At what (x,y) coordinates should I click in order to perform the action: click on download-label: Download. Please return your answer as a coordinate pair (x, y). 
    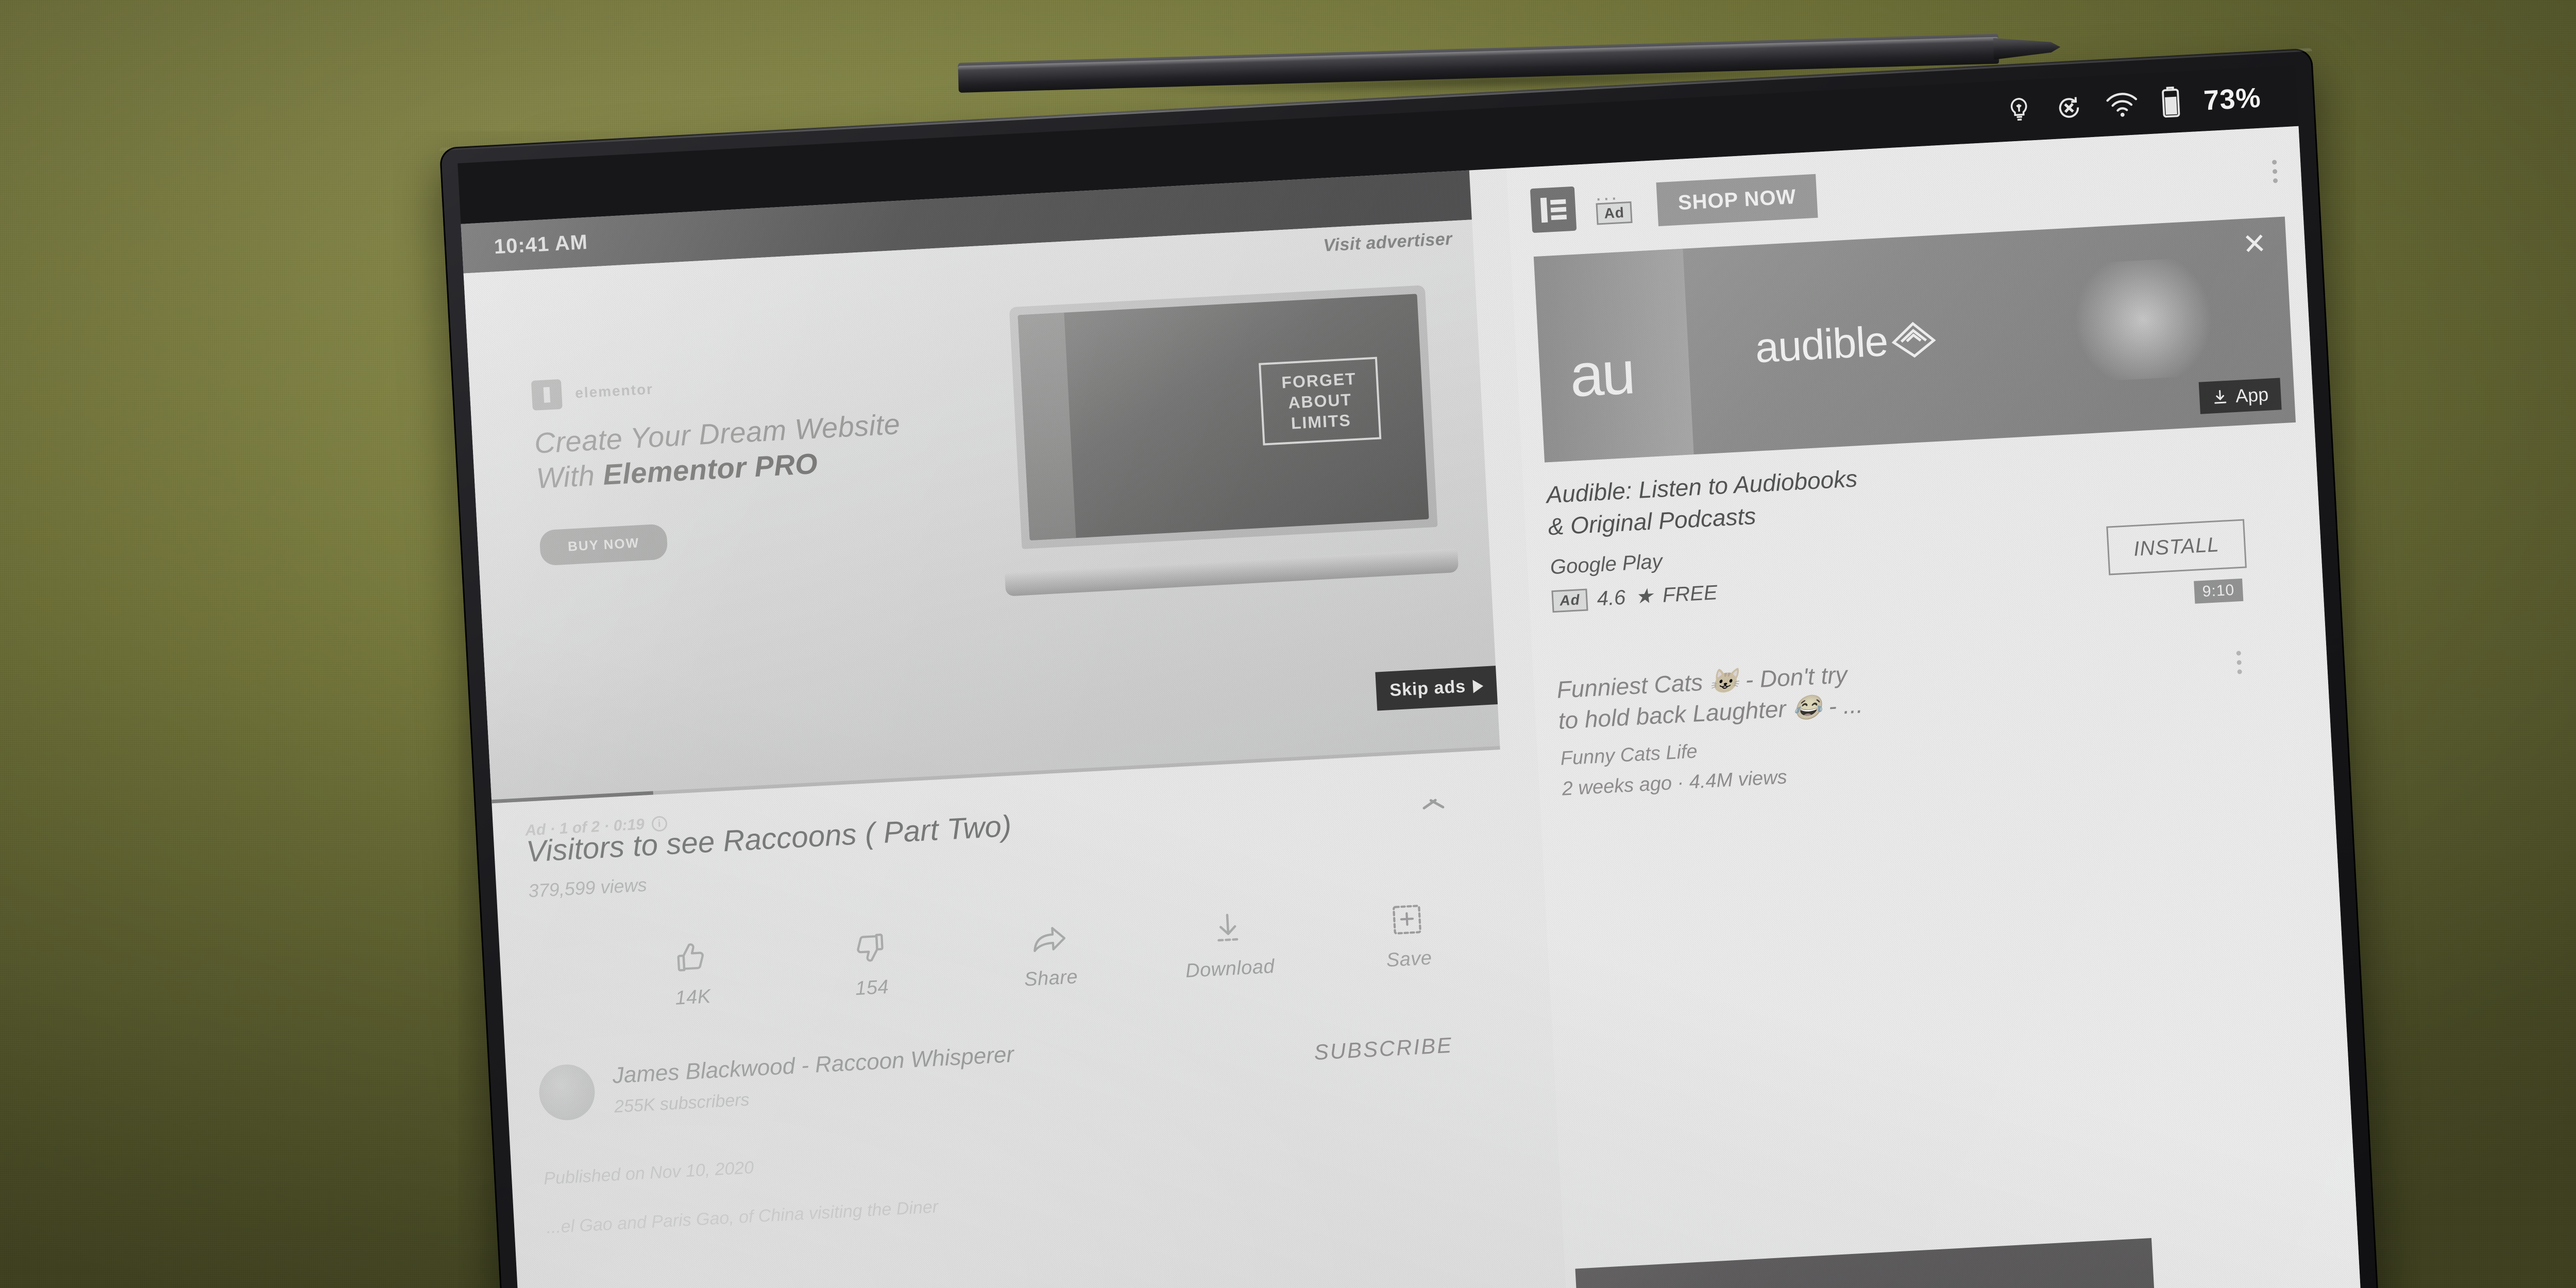
    Looking at the image, I should click on (1230, 968).